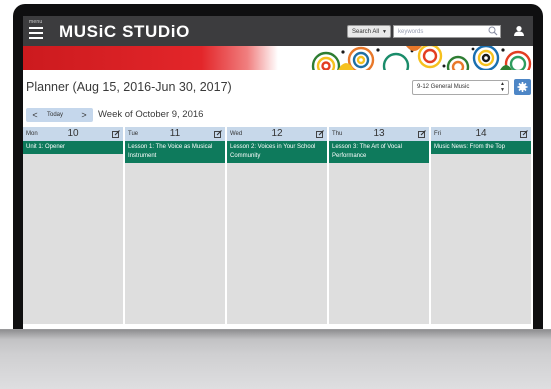  I want to click on chevron-right-icon: >, so click(84, 115).